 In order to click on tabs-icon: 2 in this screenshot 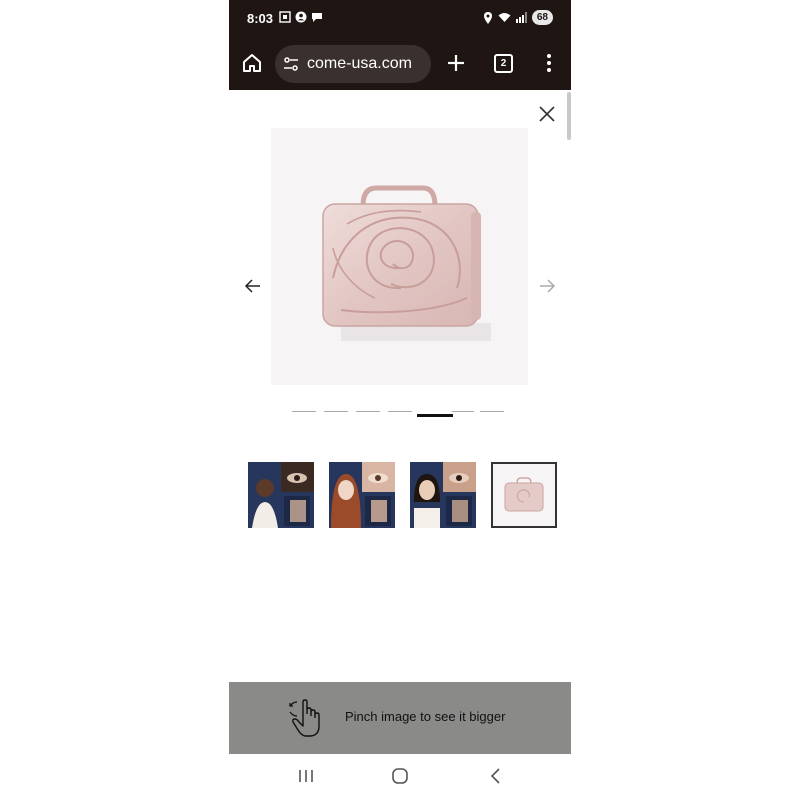, I will do `click(503, 63)`.